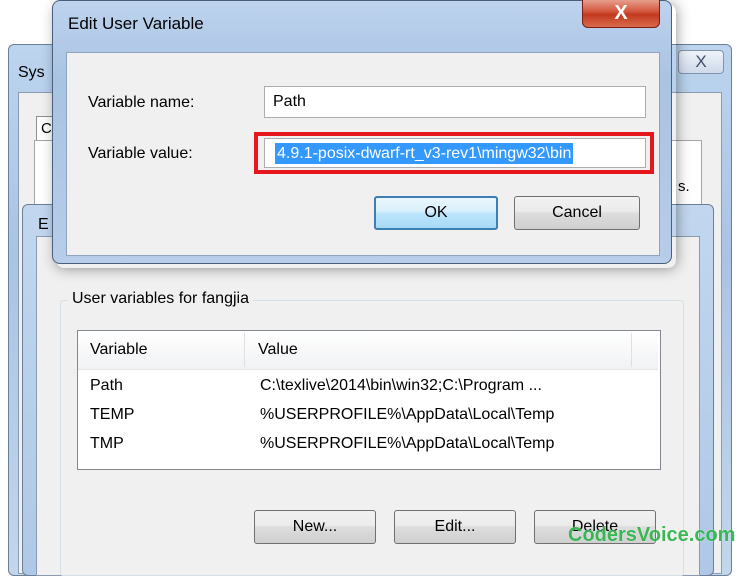  Describe the element at coordinates (621, 14) in the screenshot. I see `dialog-close-button: X` at that location.